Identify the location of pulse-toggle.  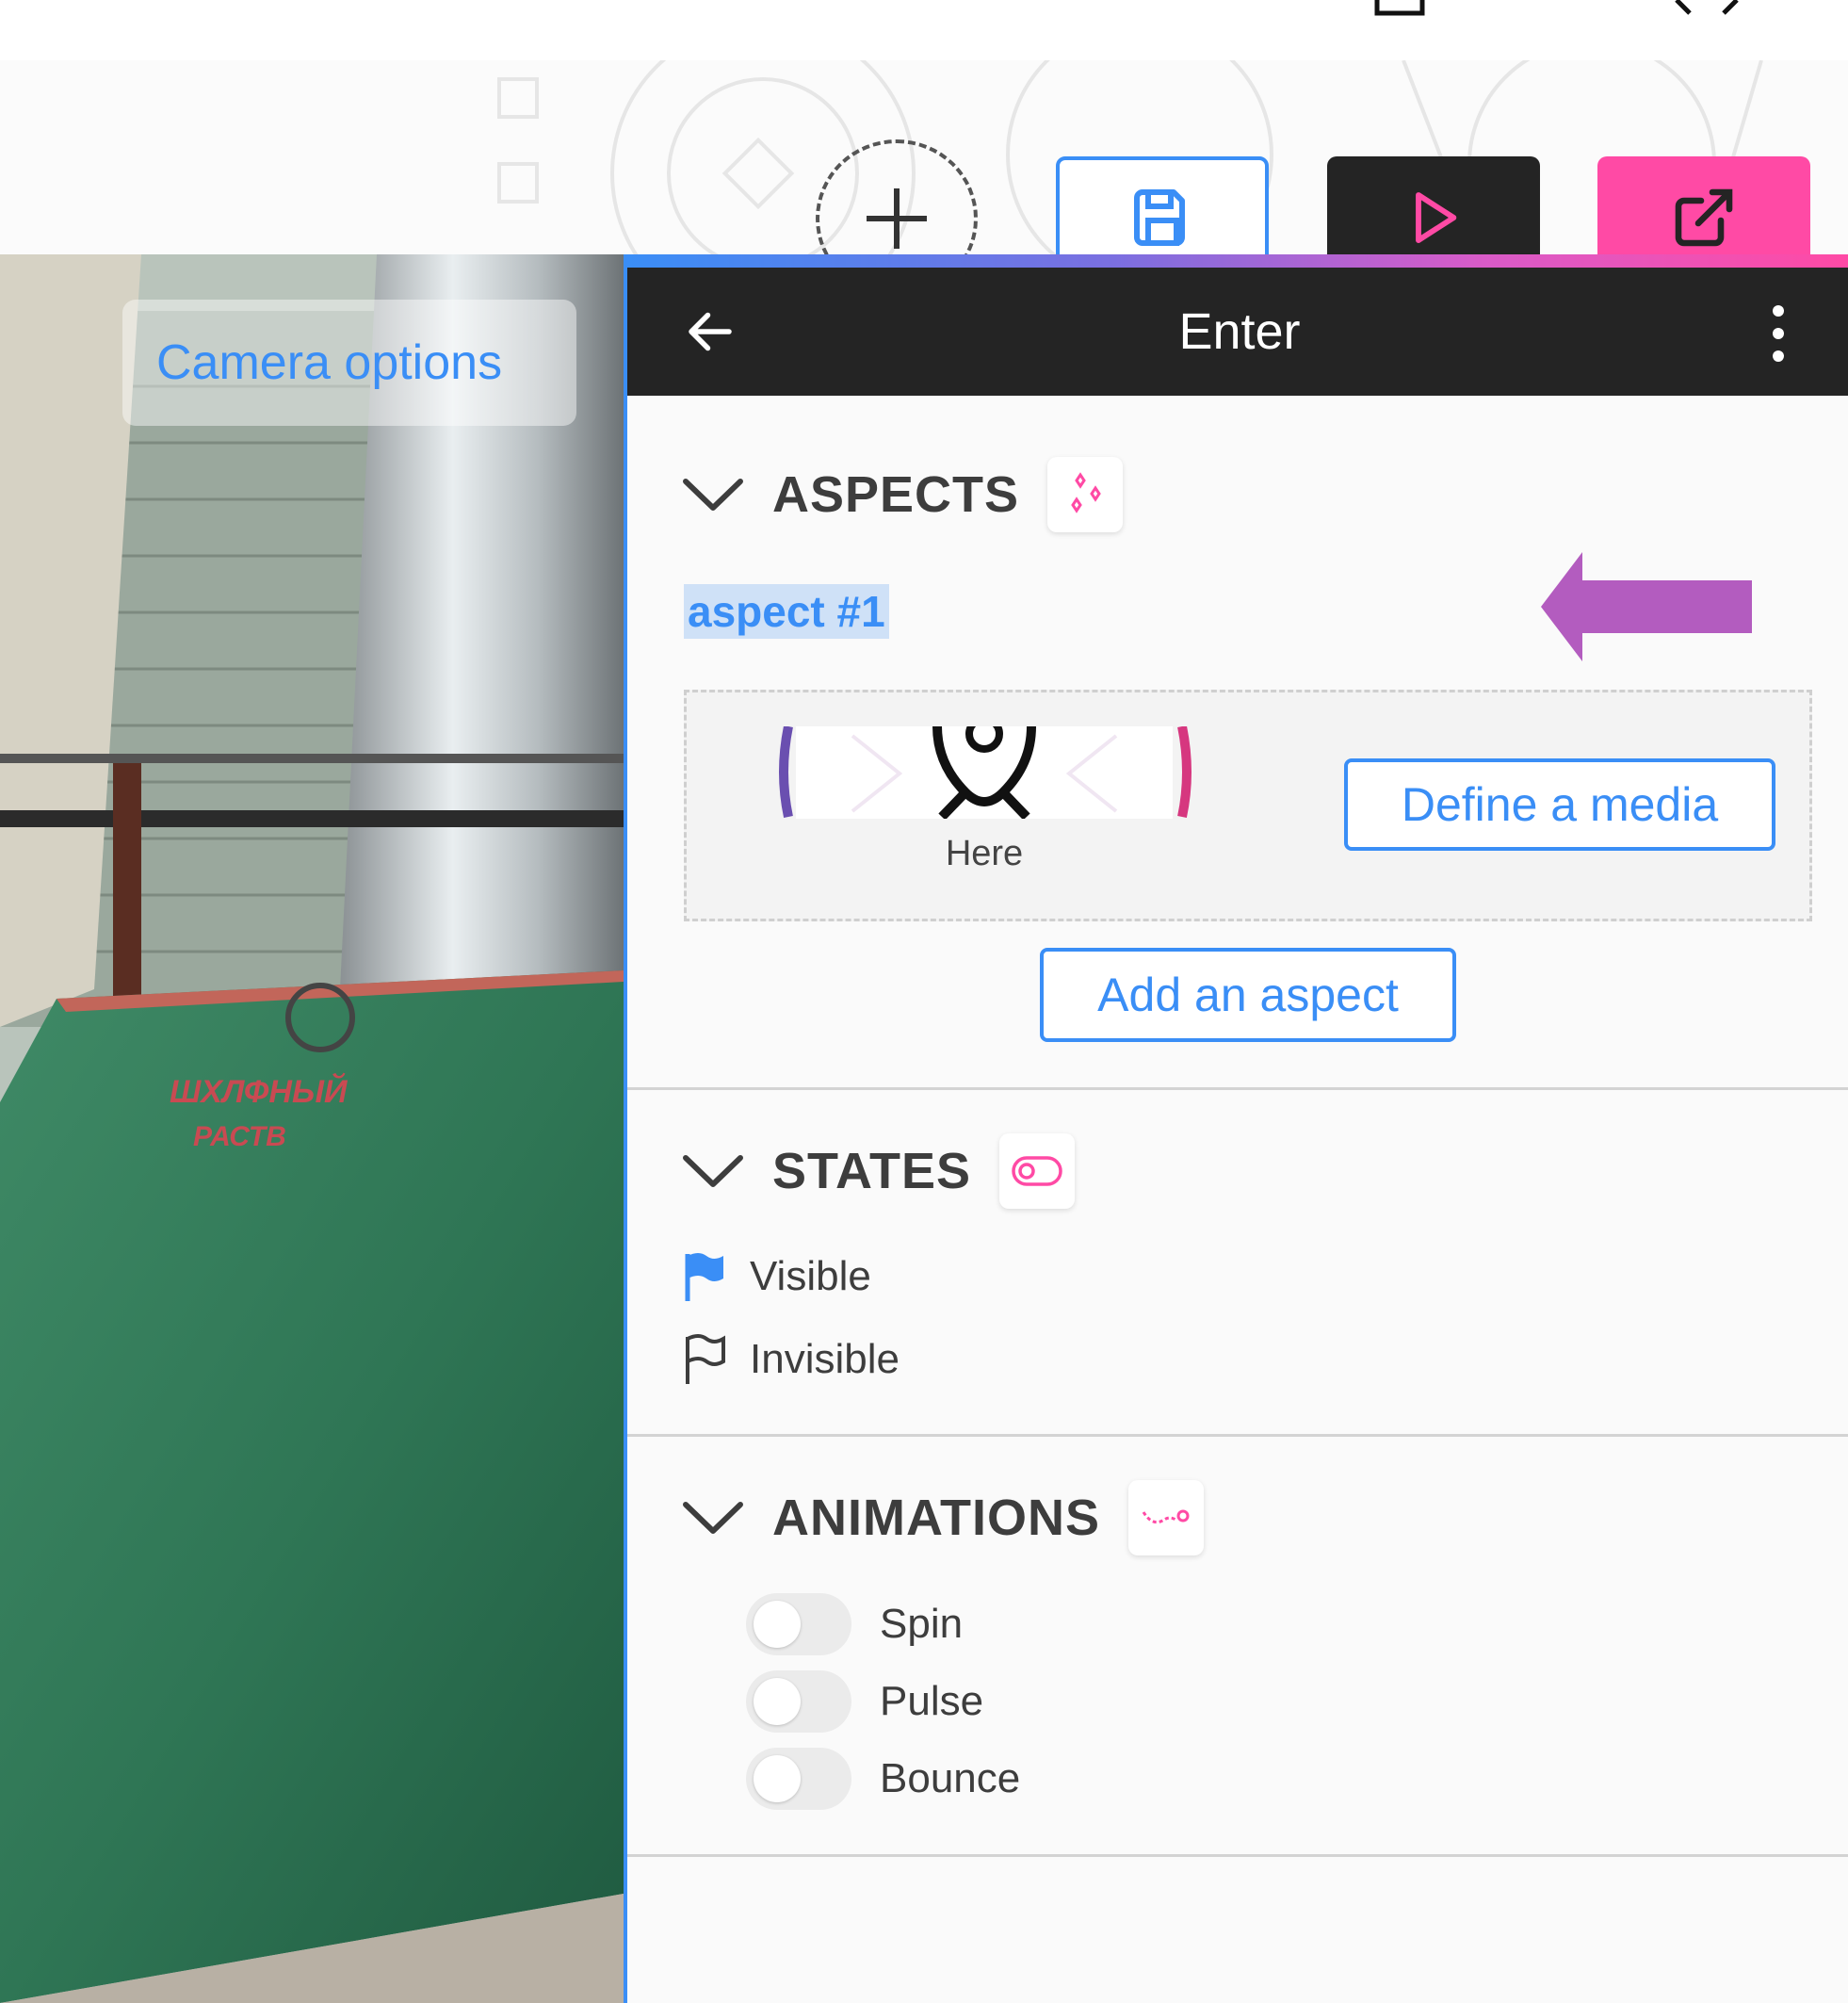
(798, 1702).